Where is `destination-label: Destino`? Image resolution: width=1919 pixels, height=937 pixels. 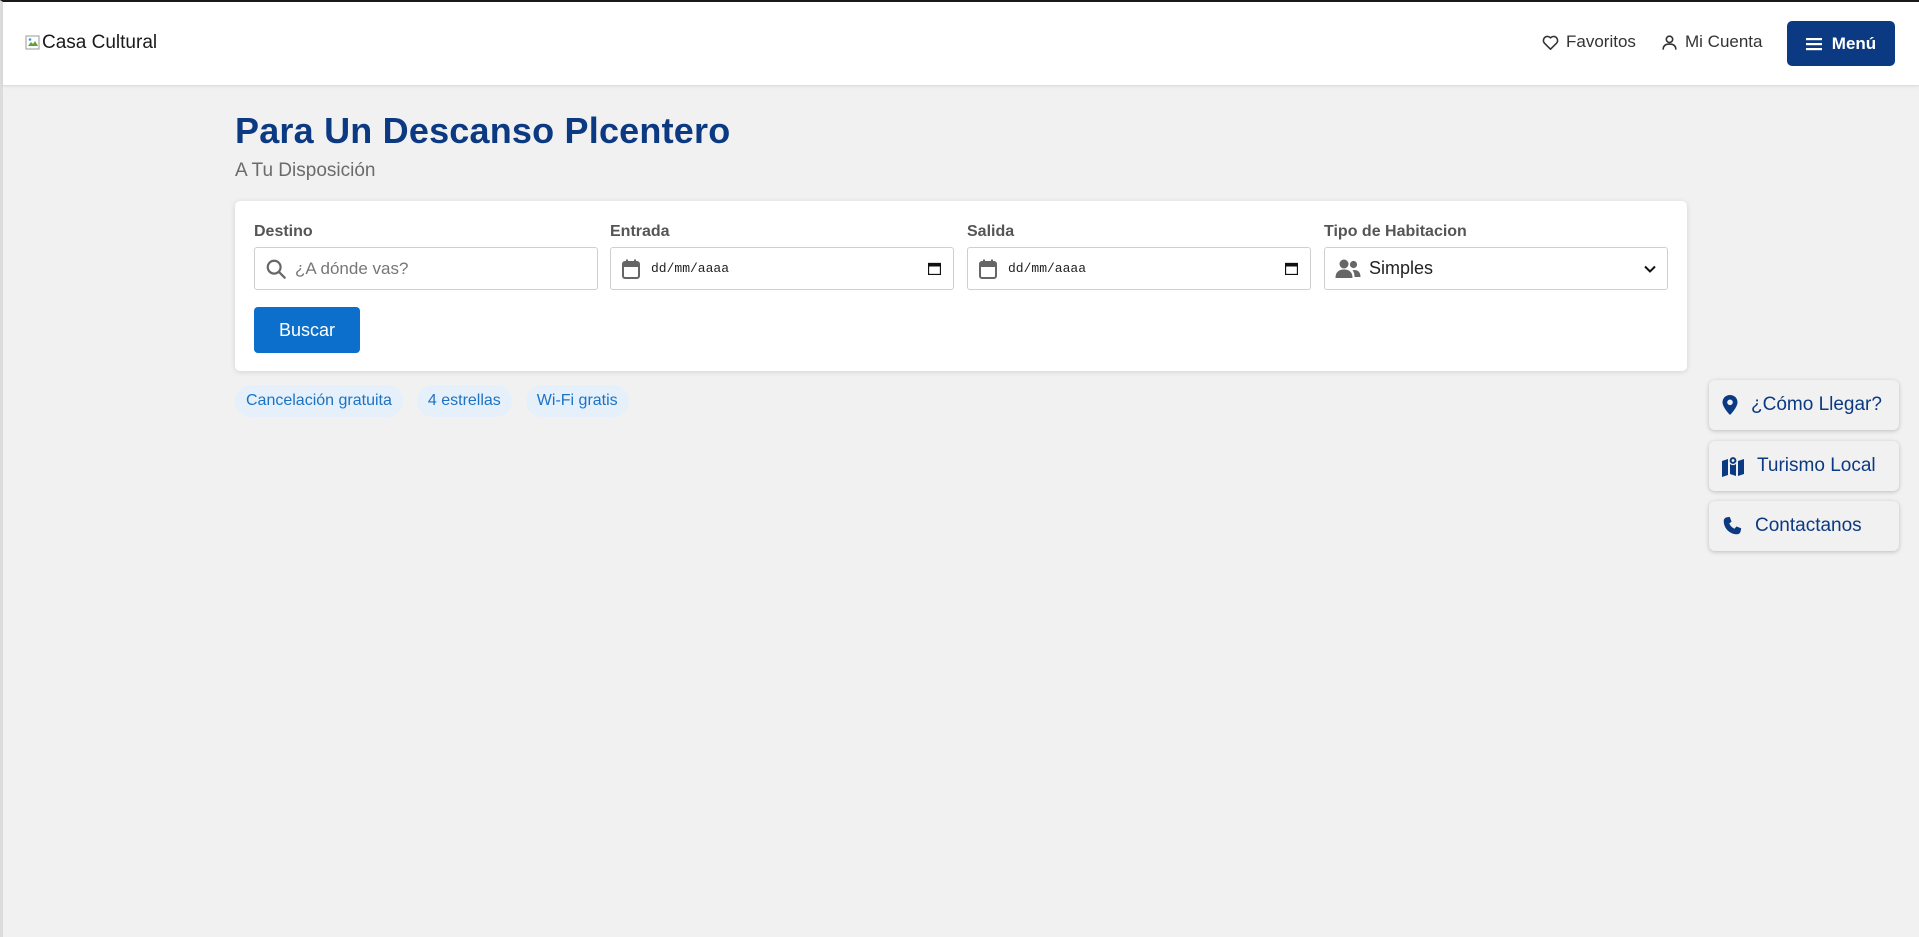 destination-label: Destino is located at coordinates (283, 231).